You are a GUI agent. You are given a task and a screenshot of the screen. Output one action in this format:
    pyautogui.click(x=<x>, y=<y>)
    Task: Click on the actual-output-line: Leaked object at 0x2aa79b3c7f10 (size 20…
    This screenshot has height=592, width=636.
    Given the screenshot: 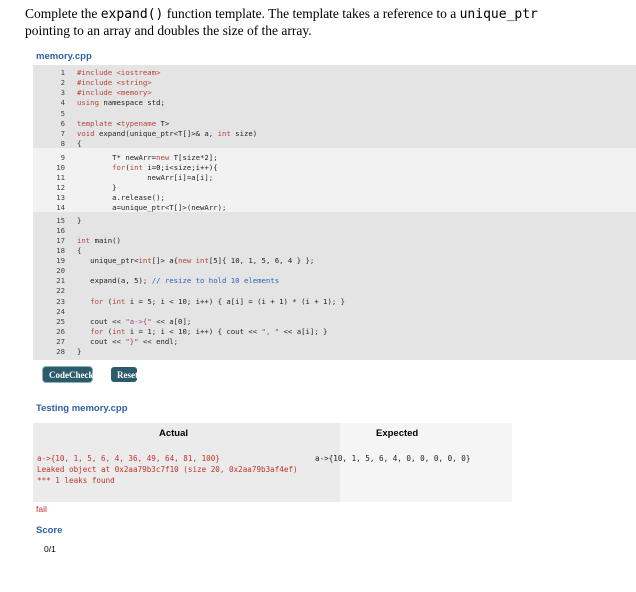 What is the action you would take?
    pyautogui.click(x=167, y=469)
    